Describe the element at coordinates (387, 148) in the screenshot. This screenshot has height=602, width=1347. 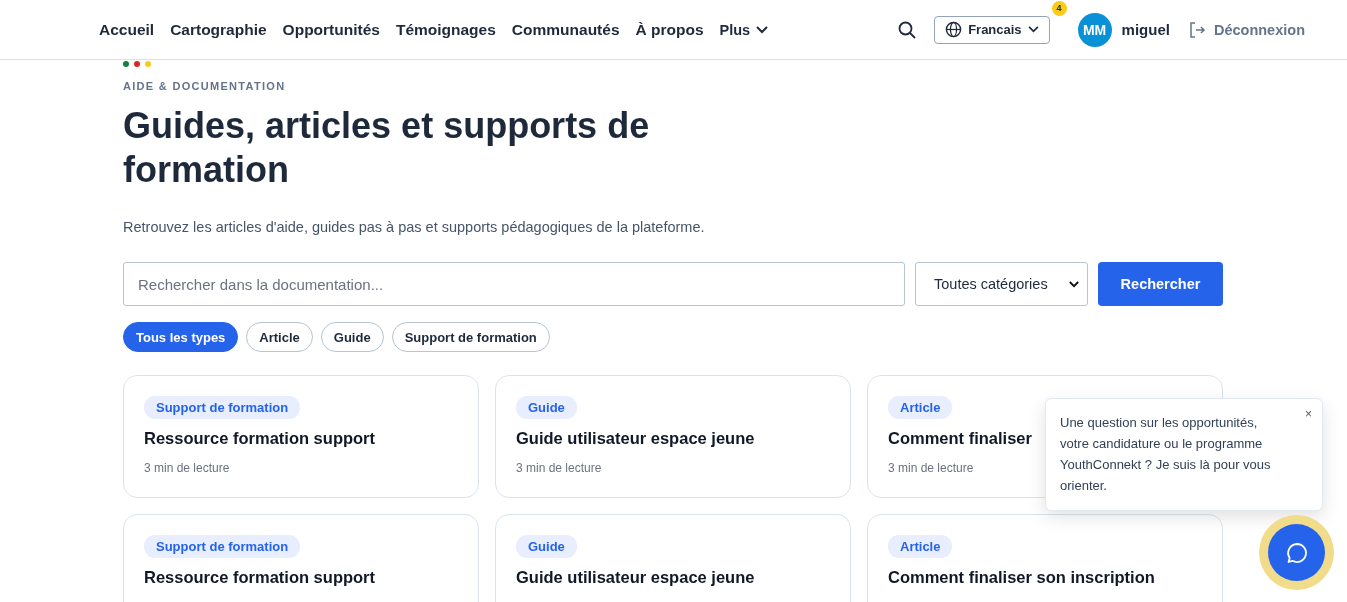
I see `page-title: Guides, articles et supports de formation` at that location.